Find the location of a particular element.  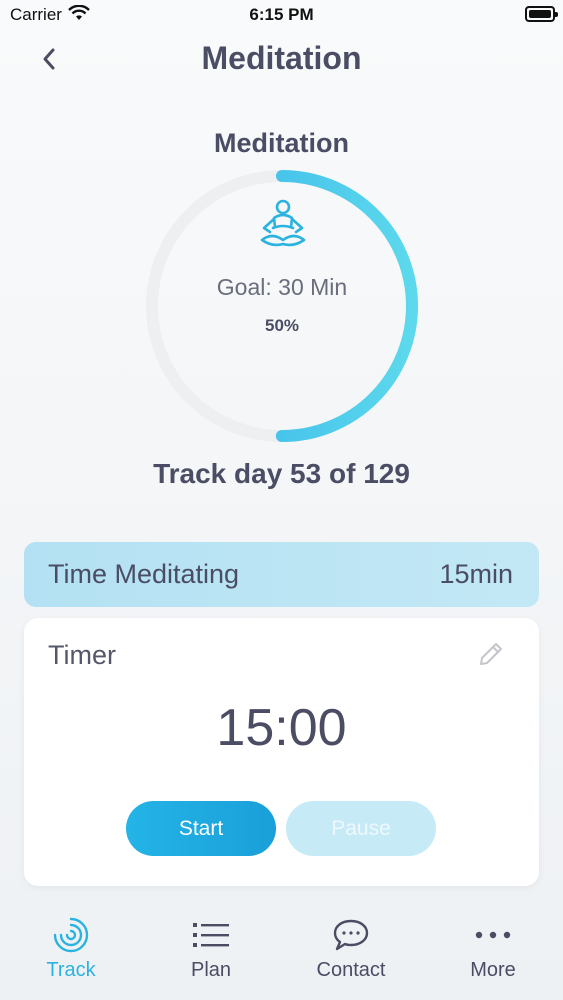

tab-more-label: More is located at coordinates (493, 970).